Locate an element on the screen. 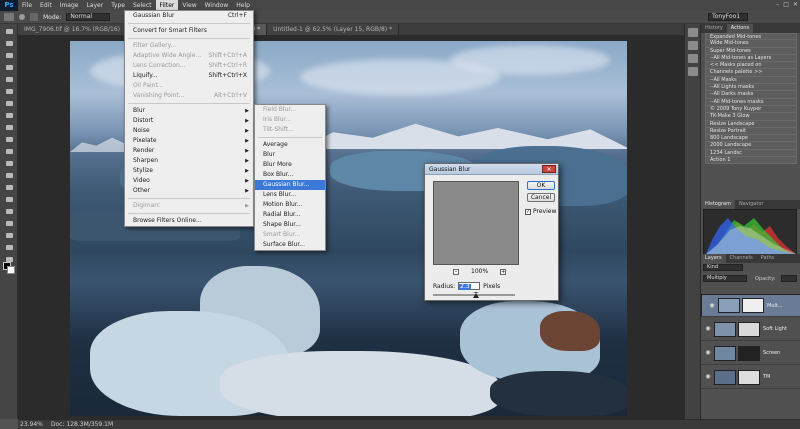 The height and width of the screenshot is (429, 800). action-button: 2000 Landscape is located at coordinates (751, 146).